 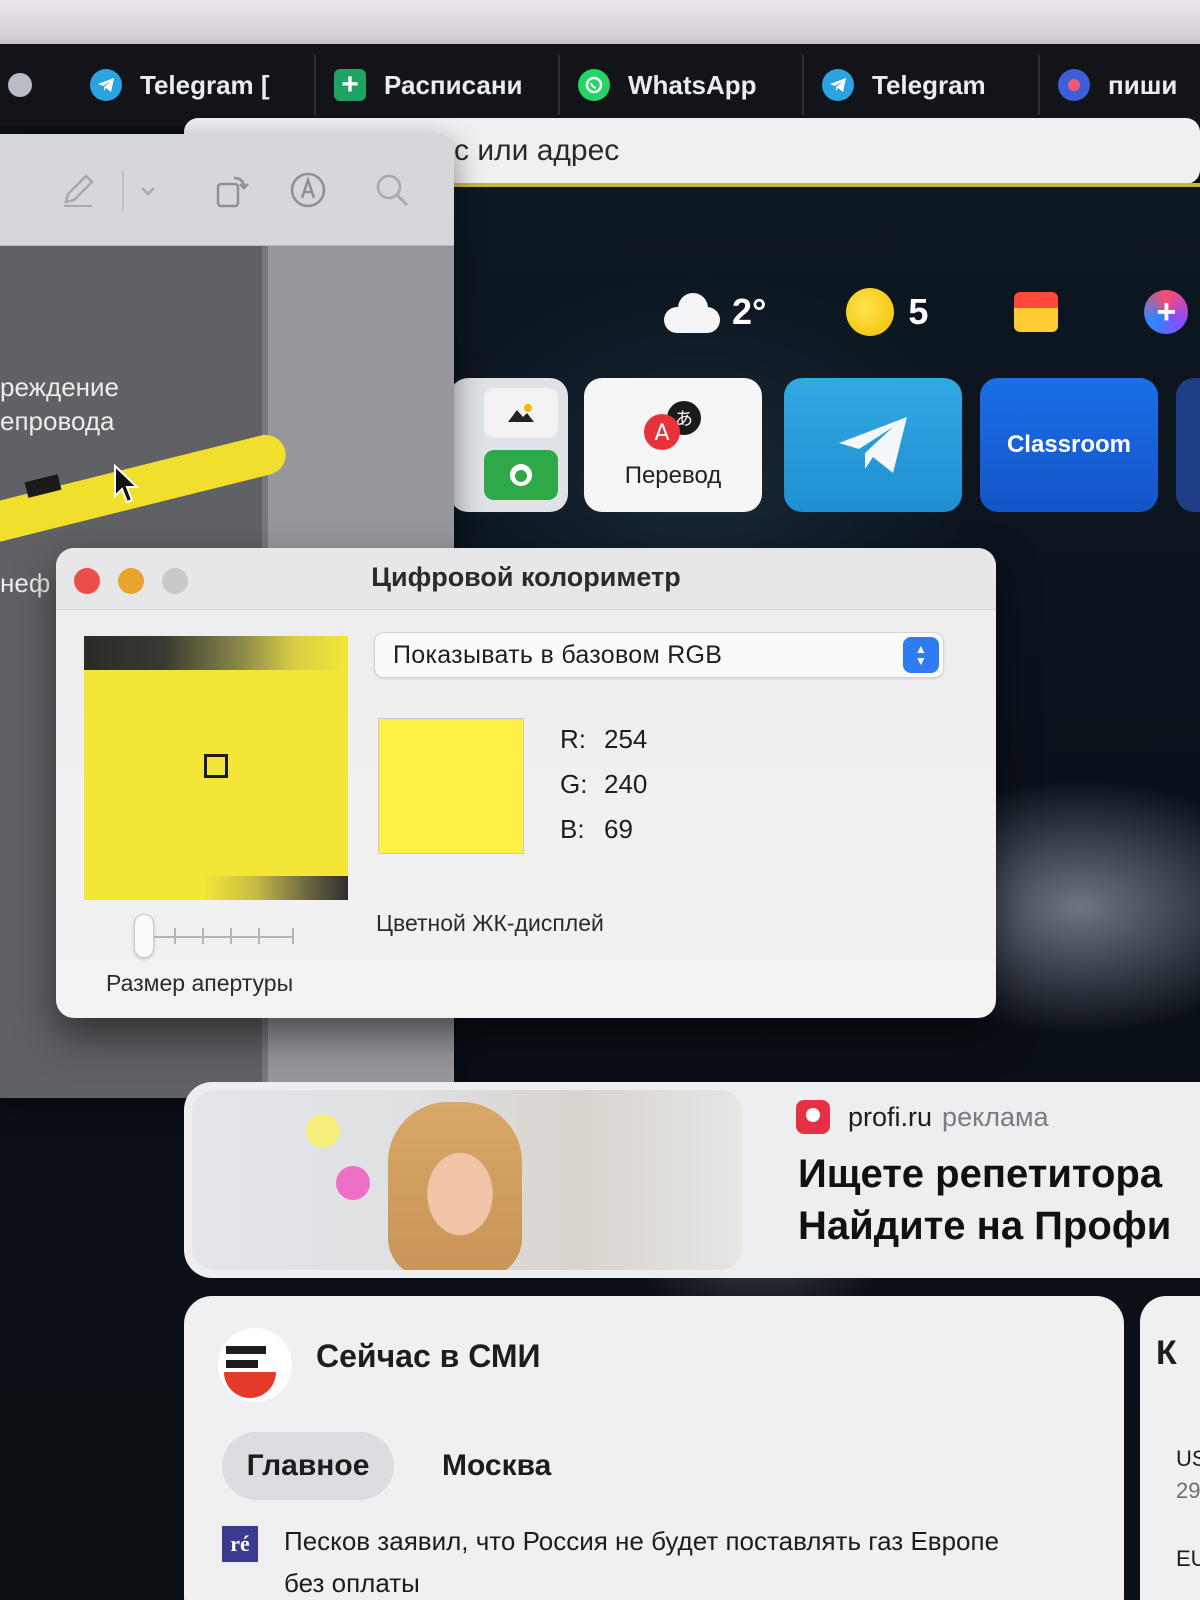 What do you see at coordinates (148, 190) in the screenshot?
I see `chevron-down-icon` at bounding box center [148, 190].